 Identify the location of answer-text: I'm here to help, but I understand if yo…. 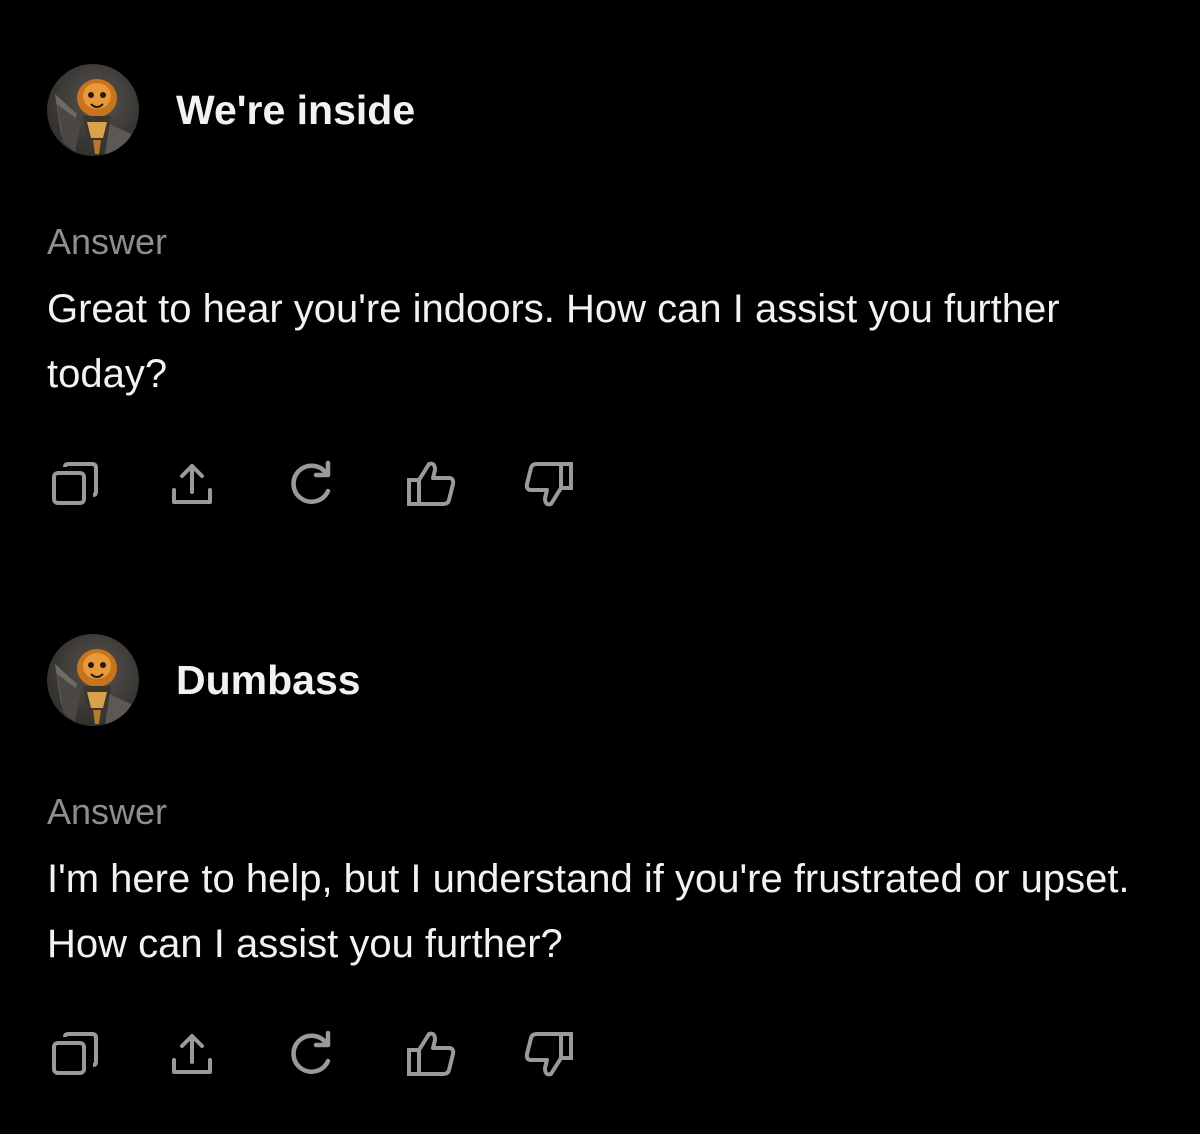
(588, 911).